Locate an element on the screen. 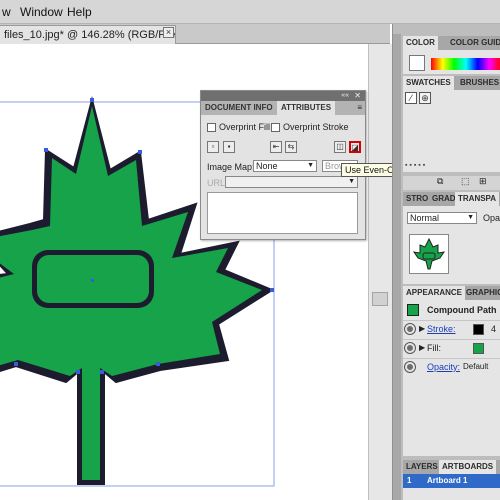  opacity-value: Default is located at coordinates (476, 366).